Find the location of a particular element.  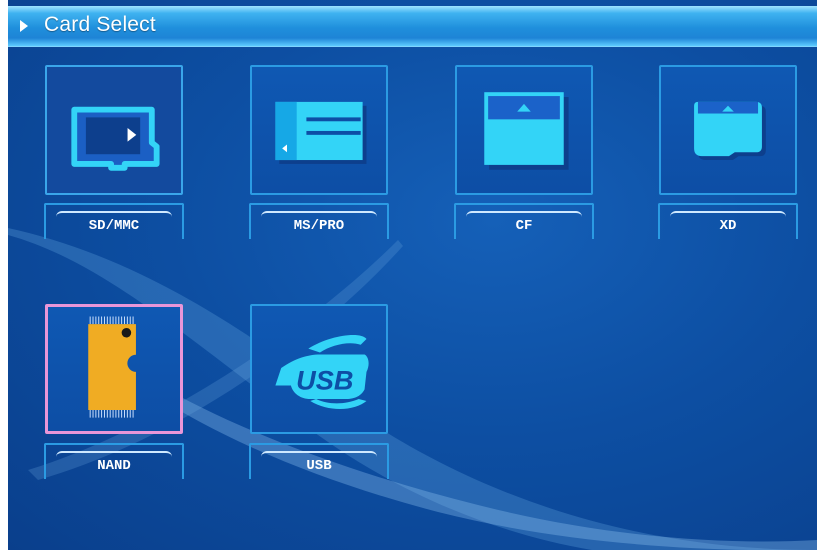

play-arrow-icon is located at coordinates (24, 26).